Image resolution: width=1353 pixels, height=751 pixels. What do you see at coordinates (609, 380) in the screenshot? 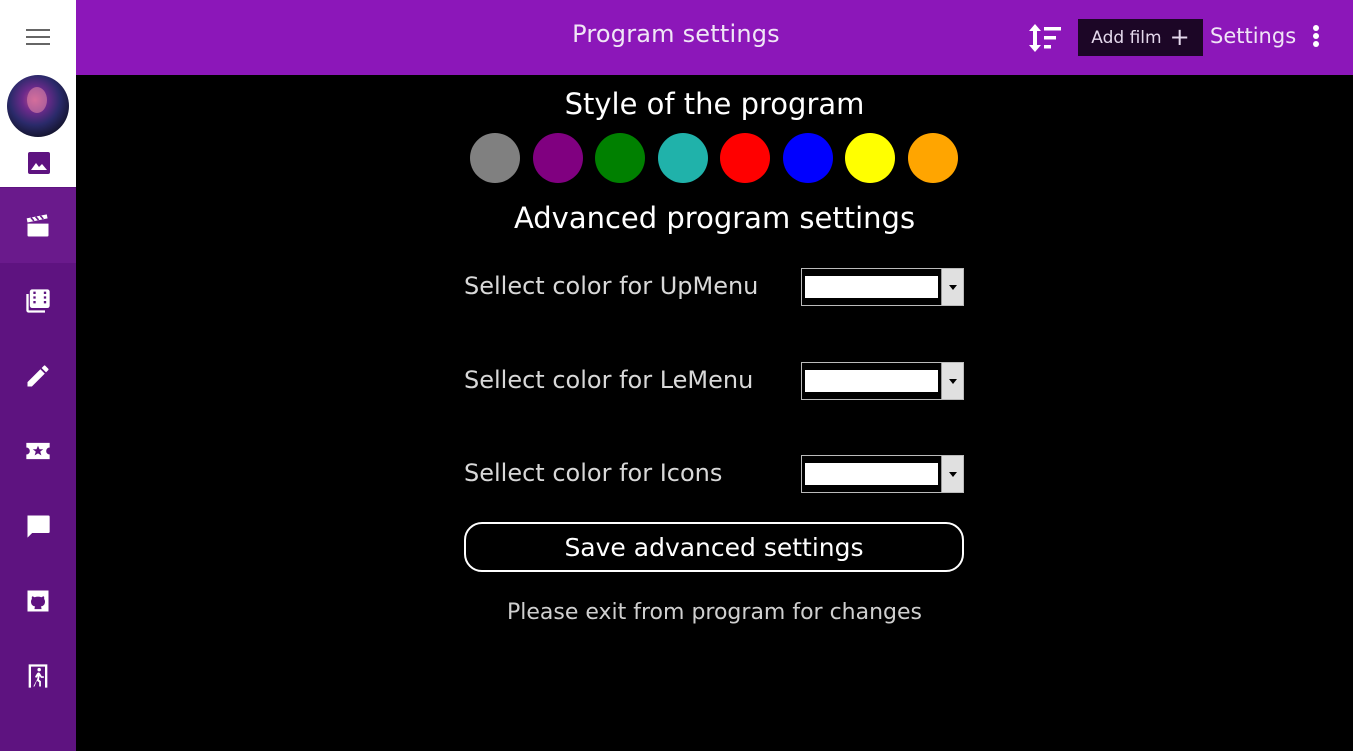
I see `lemenu-color-label: Sellect color for LeMenu` at bounding box center [609, 380].